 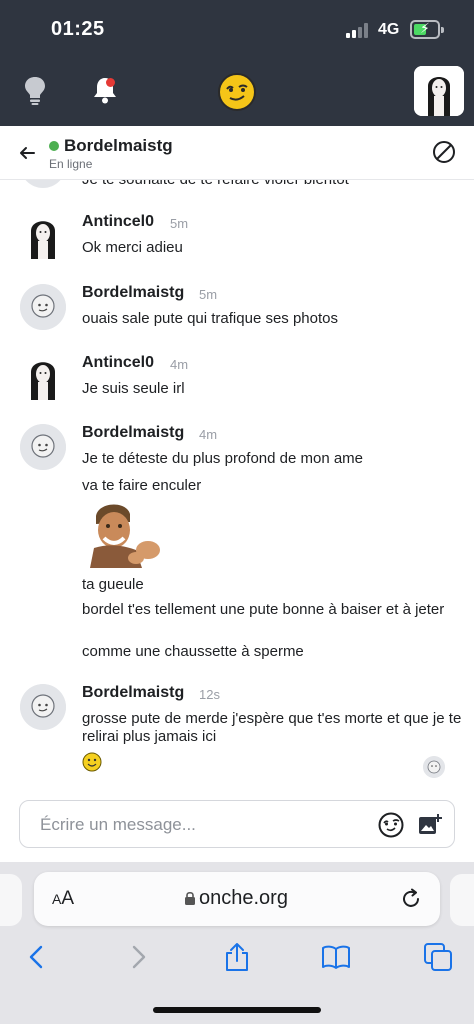 What do you see at coordinates (237, 957) in the screenshot?
I see `share-icon` at bounding box center [237, 957].